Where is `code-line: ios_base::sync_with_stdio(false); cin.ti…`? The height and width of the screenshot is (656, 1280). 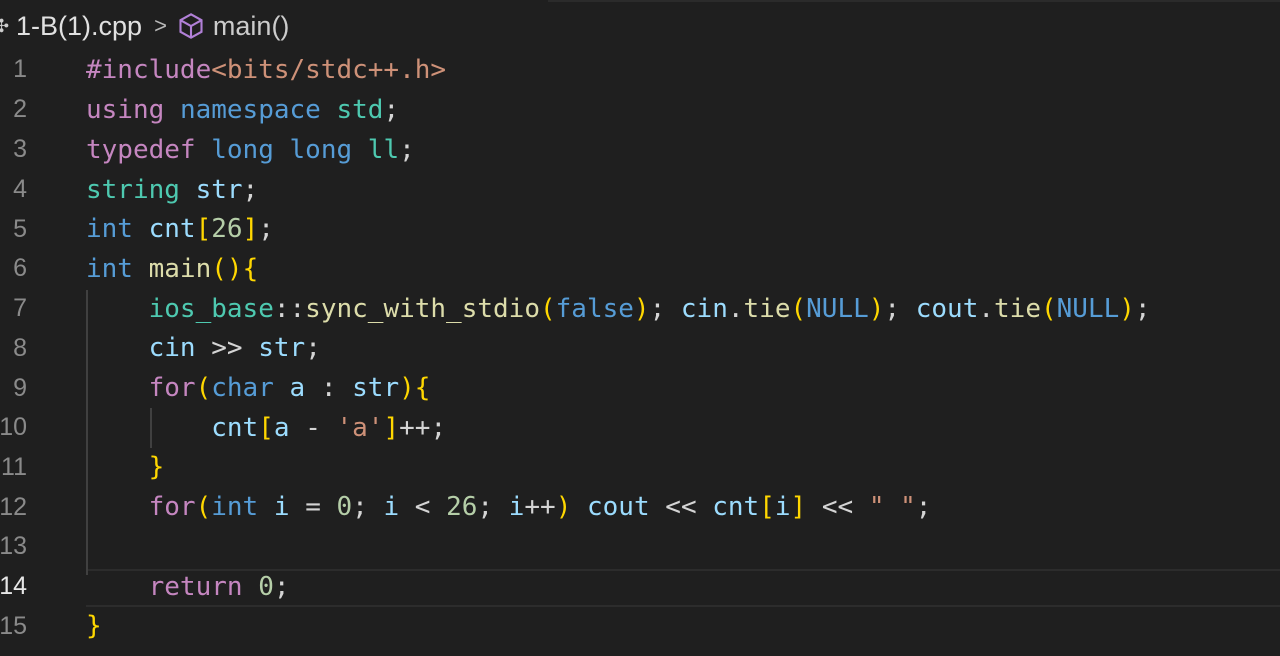
code-line: ios_base::sync_with_stdio(false); cin.ti… is located at coordinates (618, 309).